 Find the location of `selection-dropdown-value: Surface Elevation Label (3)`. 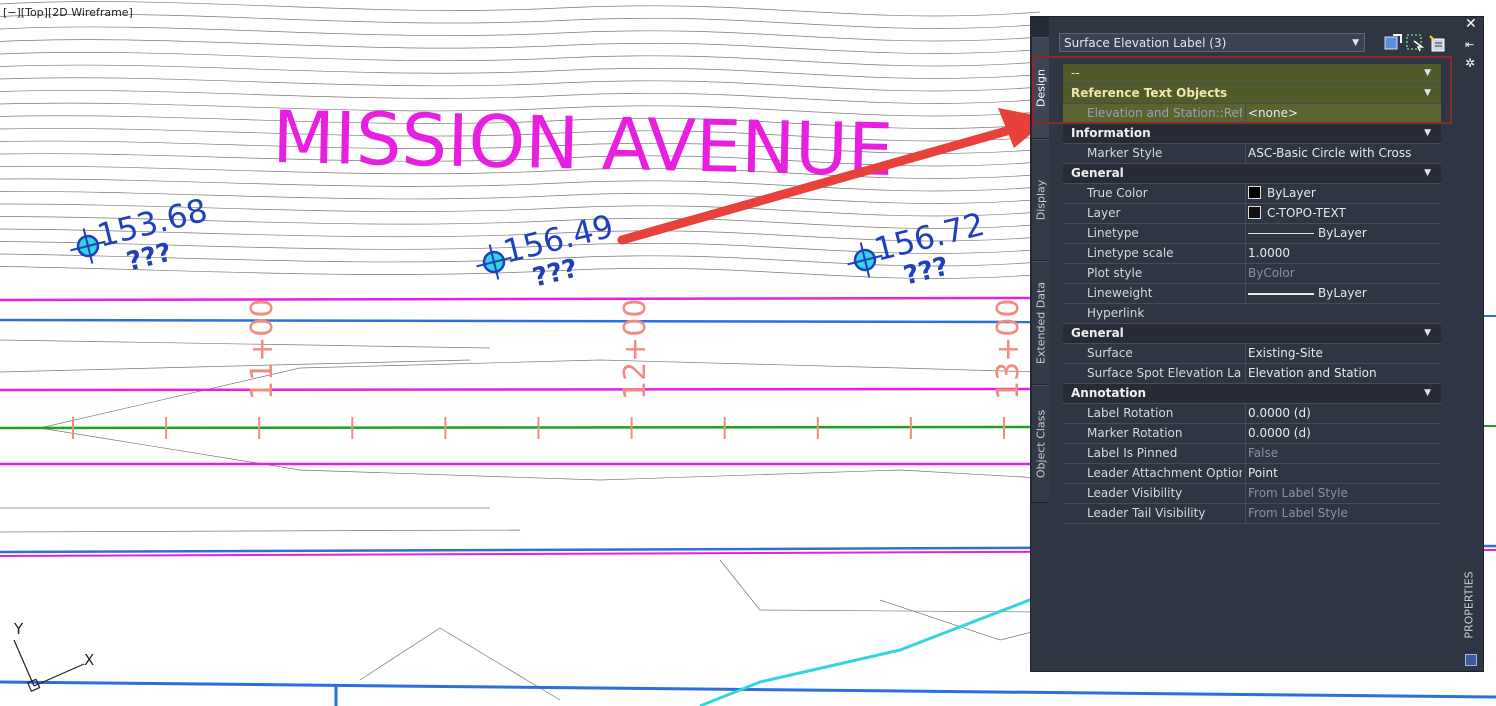

selection-dropdown-value: Surface Elevation Label (3) is located at coordinates (1145, 43).